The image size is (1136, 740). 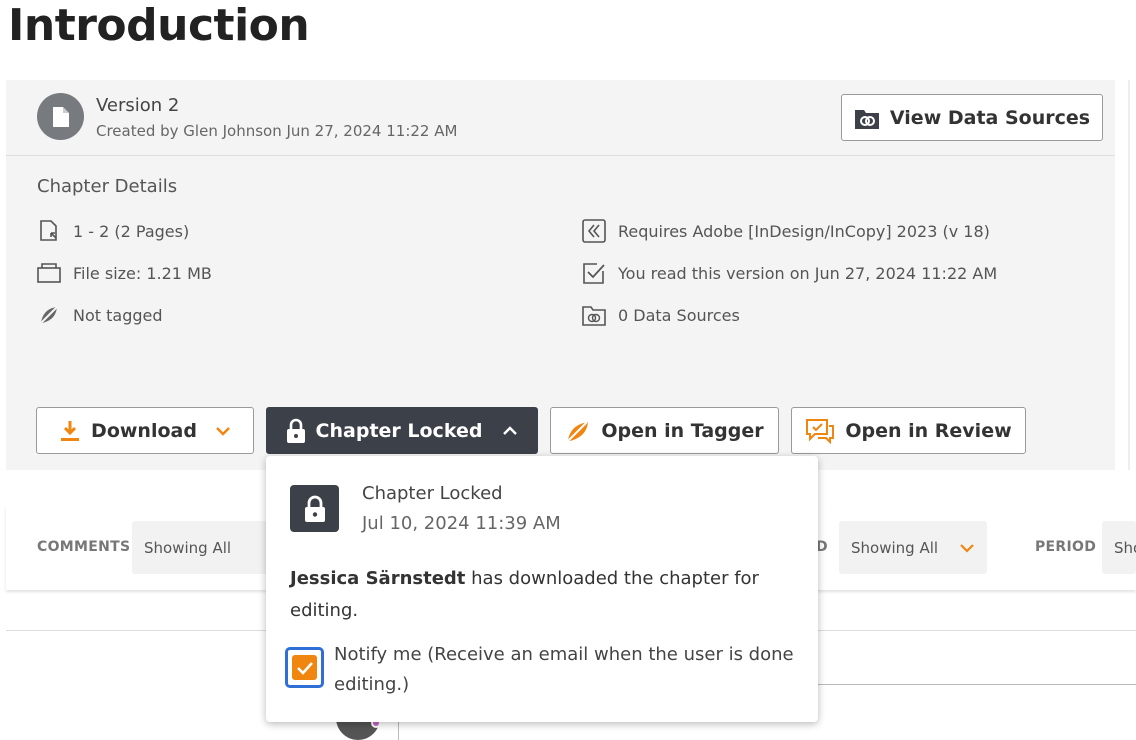 What do you see at coordinates (107, 186) in the screenshot?
I see `chapter-details-heading: Chapter Details` at bounding box center [107, 186].